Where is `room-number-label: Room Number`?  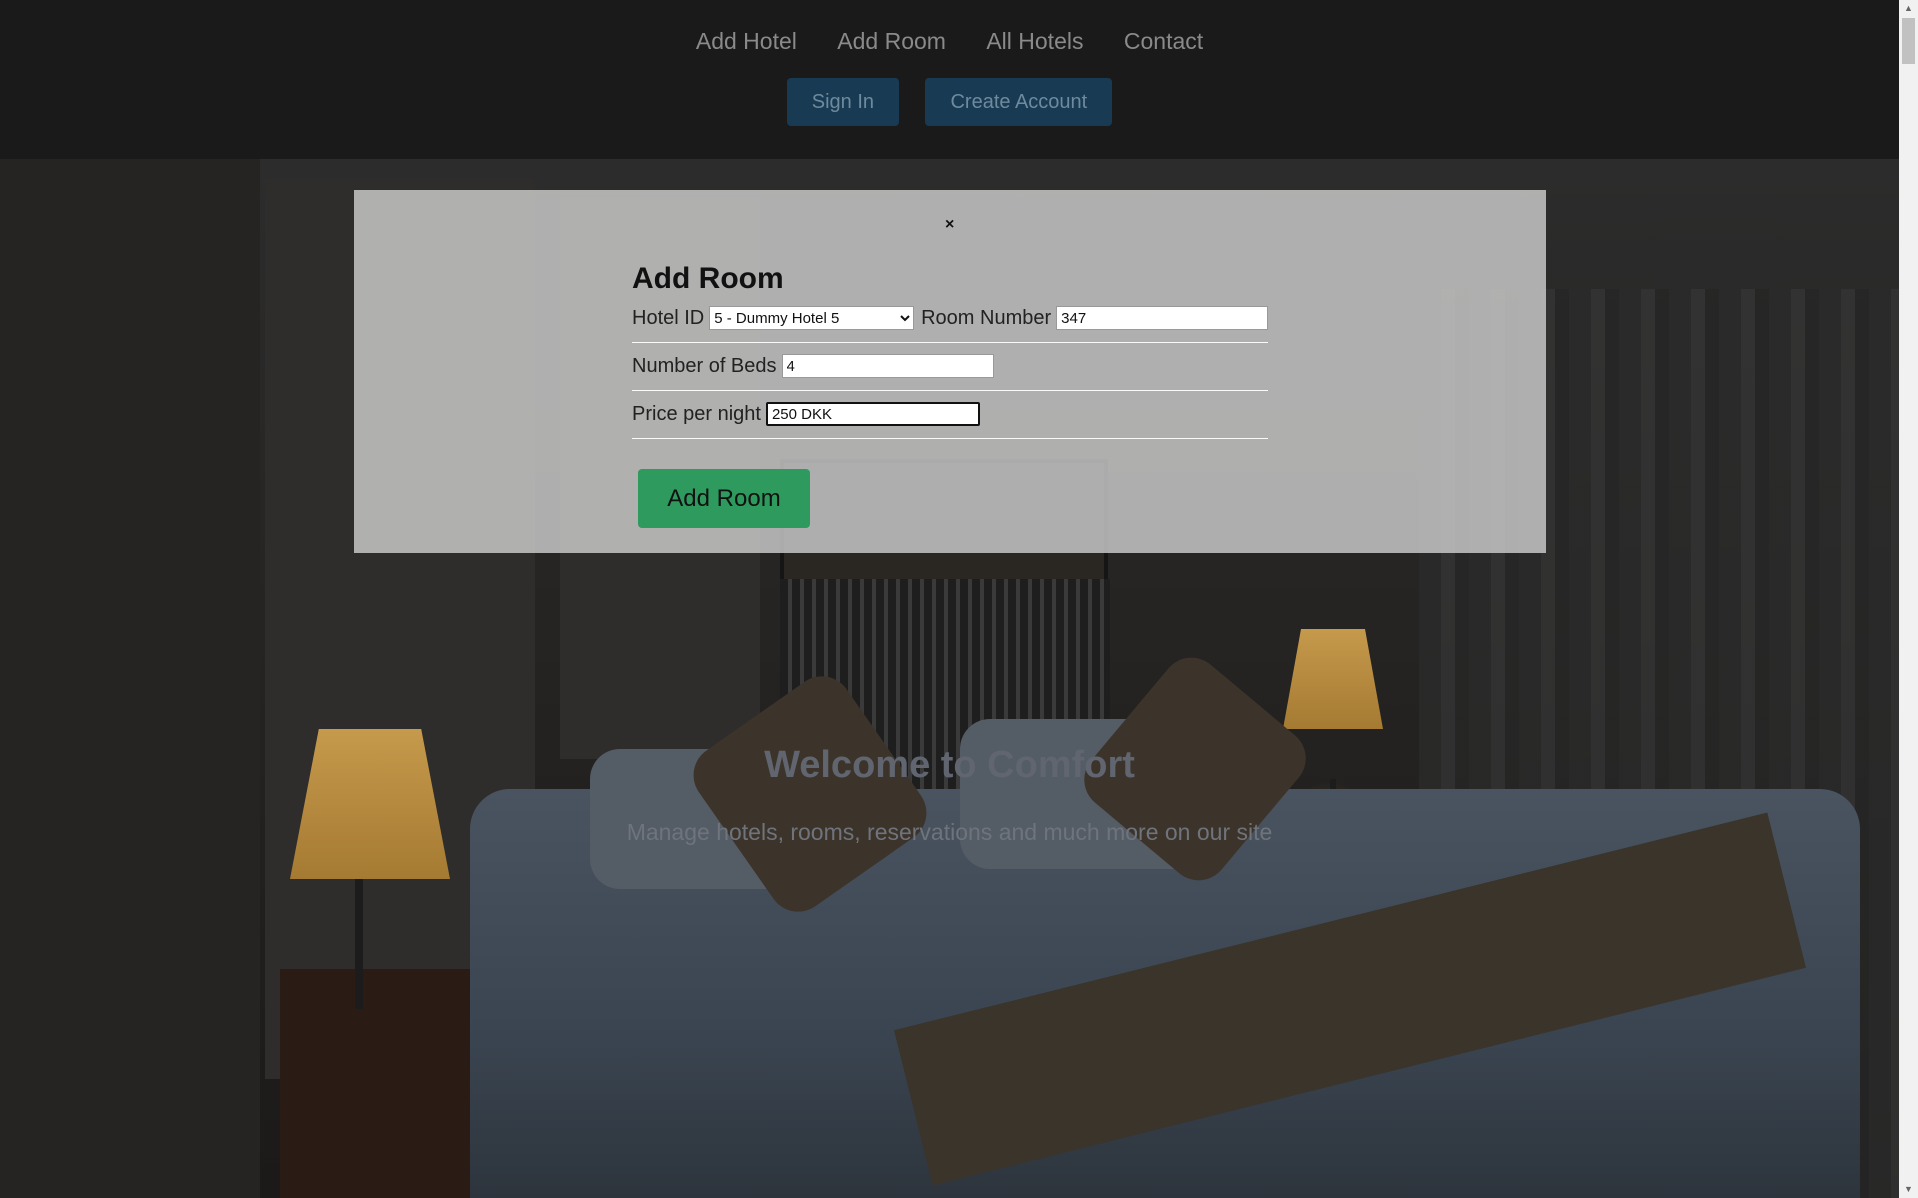
room-number-label: Room Number is located at coordinates (986, 317).